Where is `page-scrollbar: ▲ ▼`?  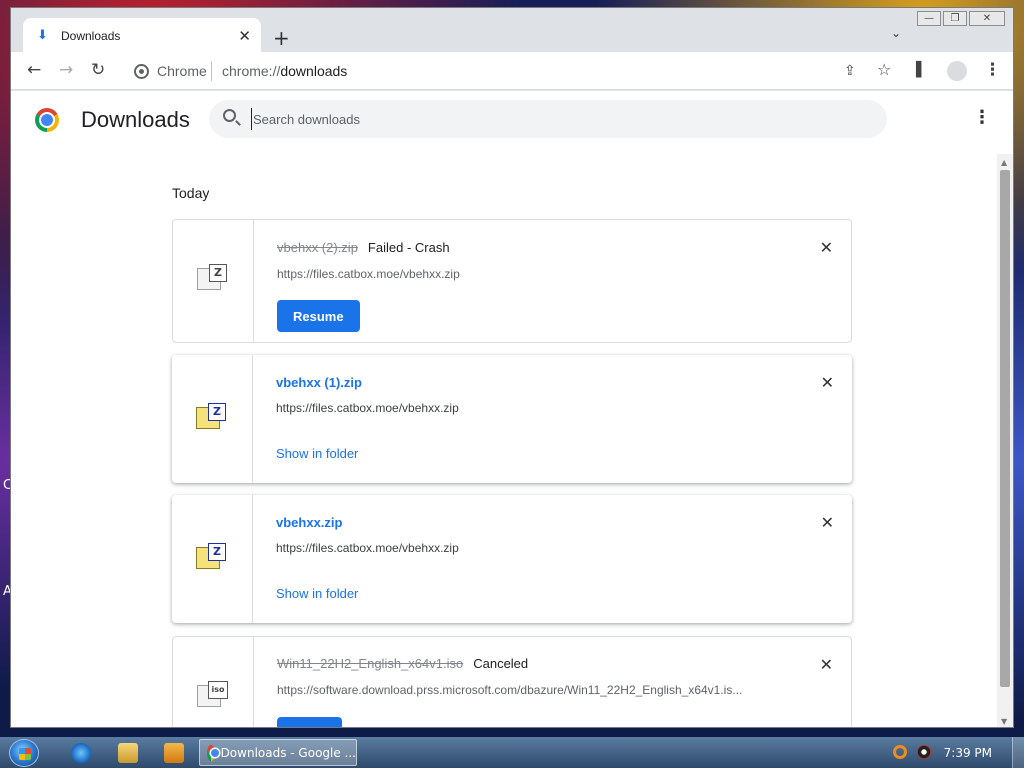
page-scrollbar: ▲ ▼ is located at coordinates (1005, 440).